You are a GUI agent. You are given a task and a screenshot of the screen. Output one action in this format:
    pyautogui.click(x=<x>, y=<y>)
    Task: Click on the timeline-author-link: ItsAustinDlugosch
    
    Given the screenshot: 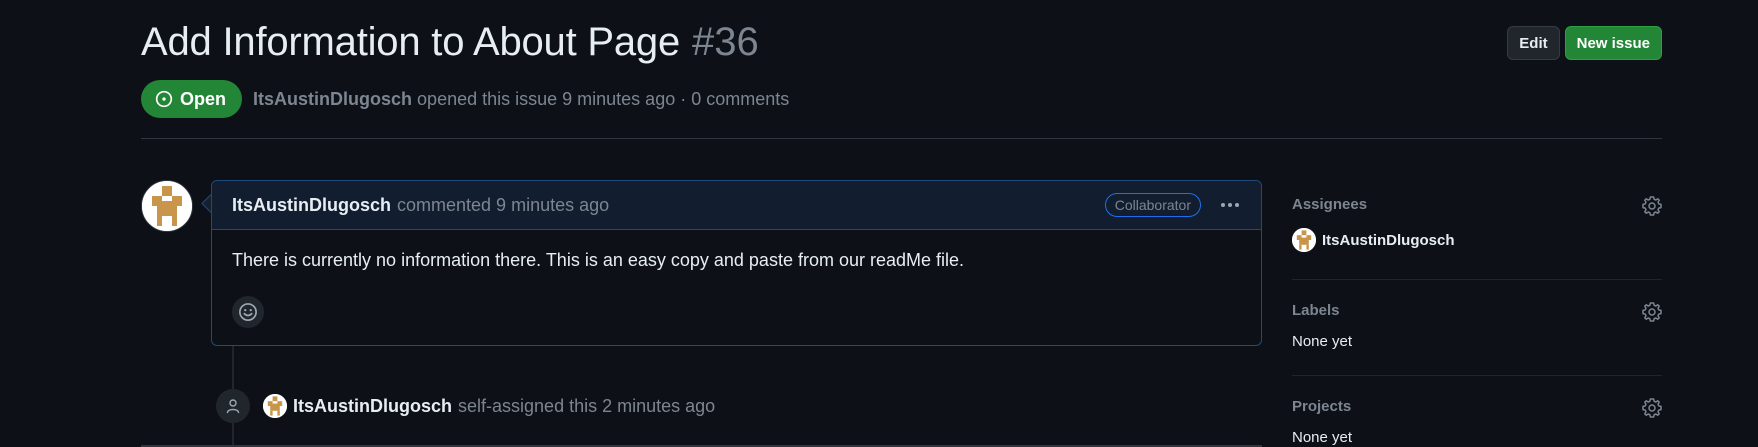 What is the action you would take?
    pyautogui.click(x=372, y=406)
    